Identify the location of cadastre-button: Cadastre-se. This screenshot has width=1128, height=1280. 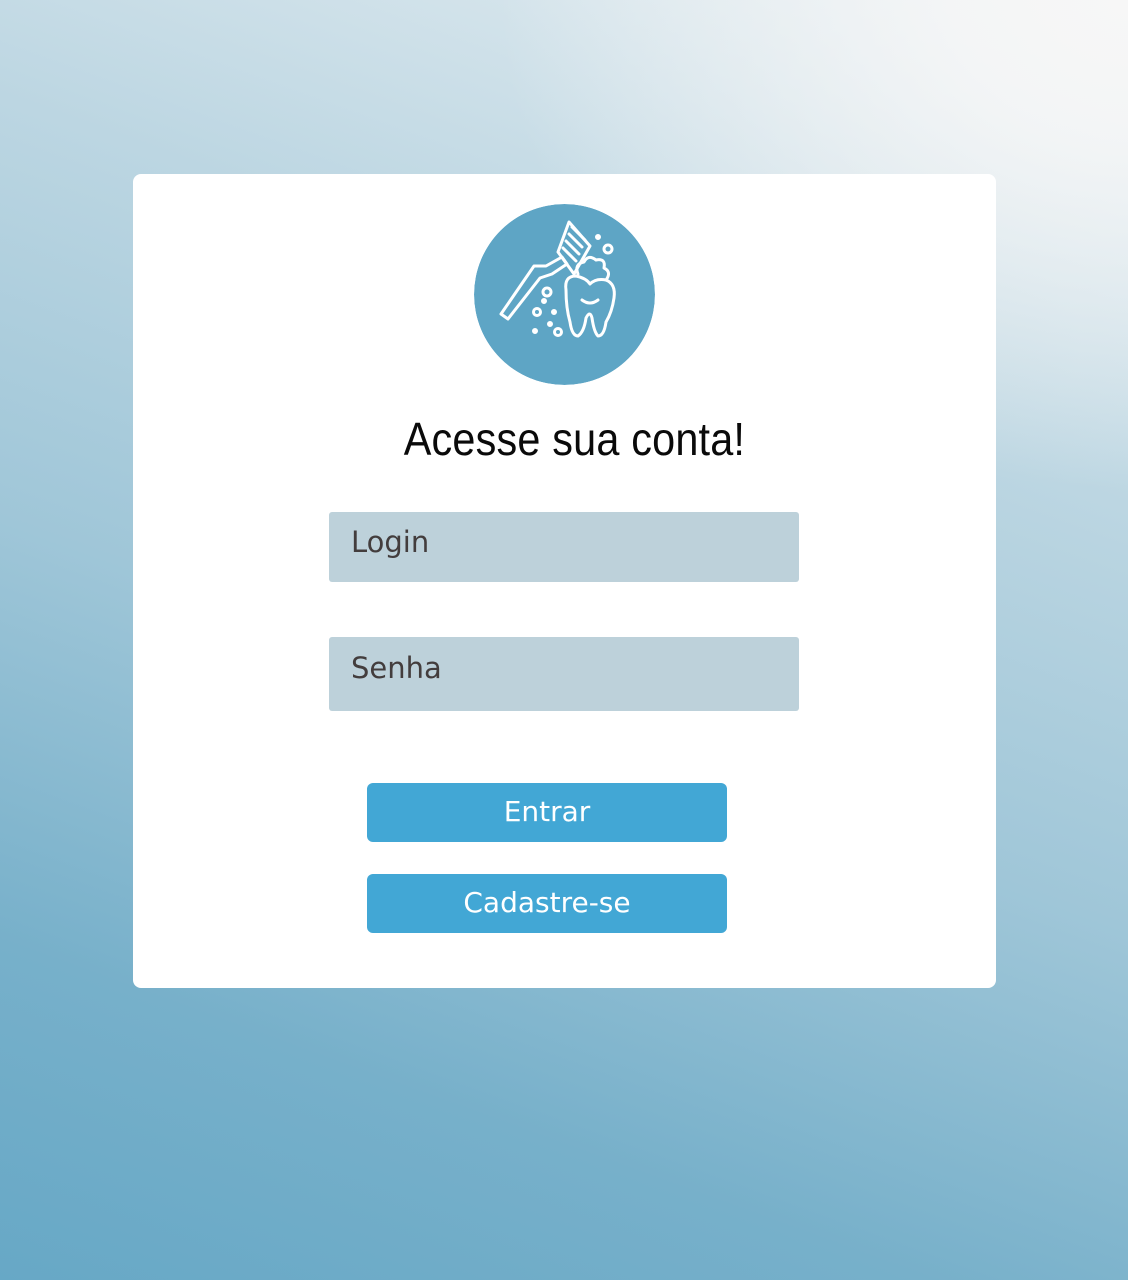
(547, 903).